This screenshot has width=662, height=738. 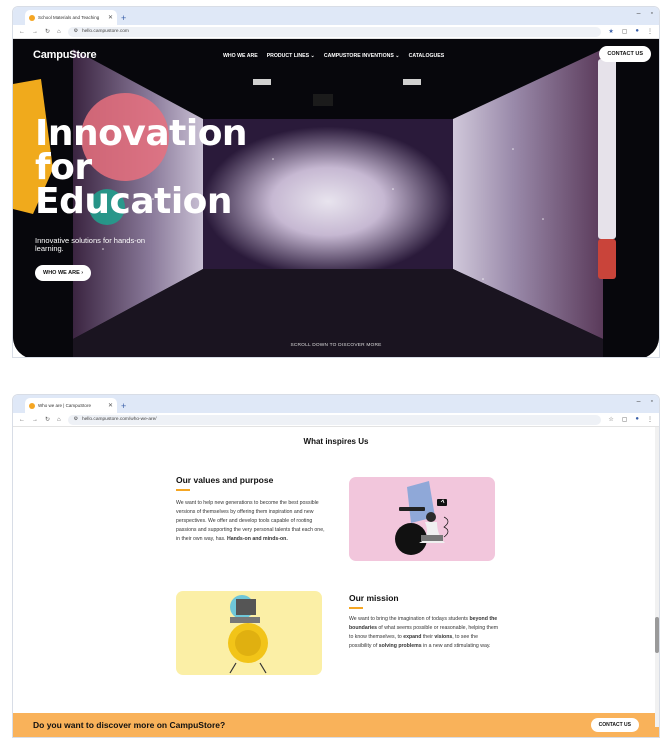 I want to click on bookmark-star-icon: ☆, so click(x=610, y=419).